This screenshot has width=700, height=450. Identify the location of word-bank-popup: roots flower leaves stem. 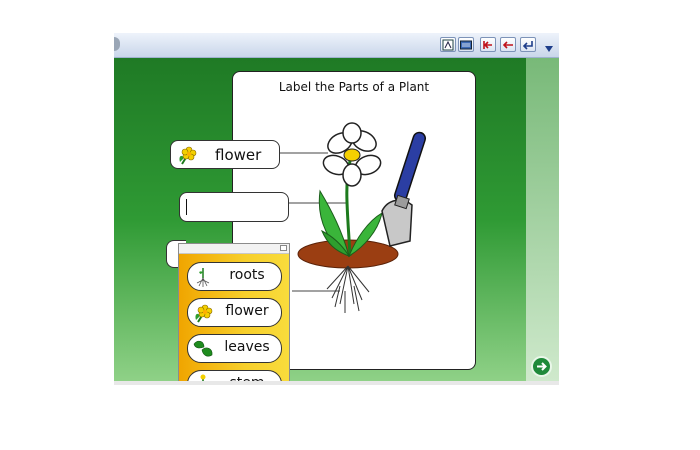
(234, 314).